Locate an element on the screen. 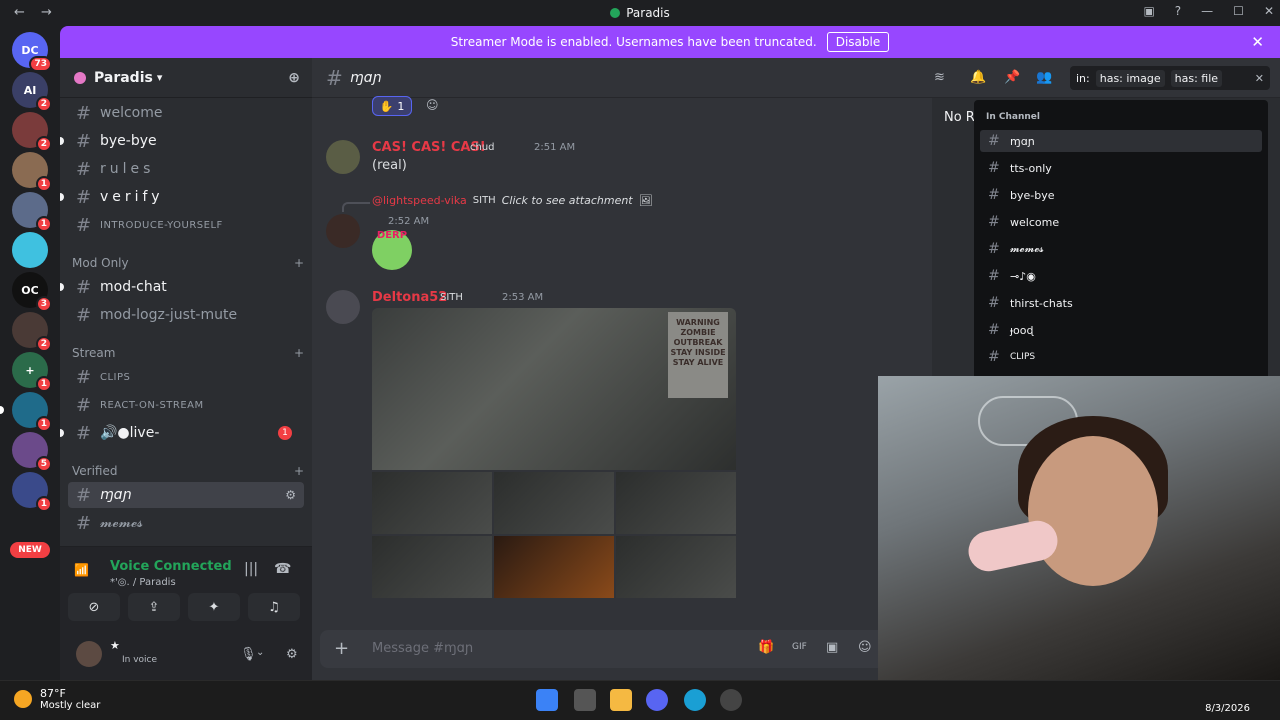 This screenshot has height=720, width=1280. channel-introduce-yourself: # INTRODUCE-YOURSELF is located at coordinates (186, 225).